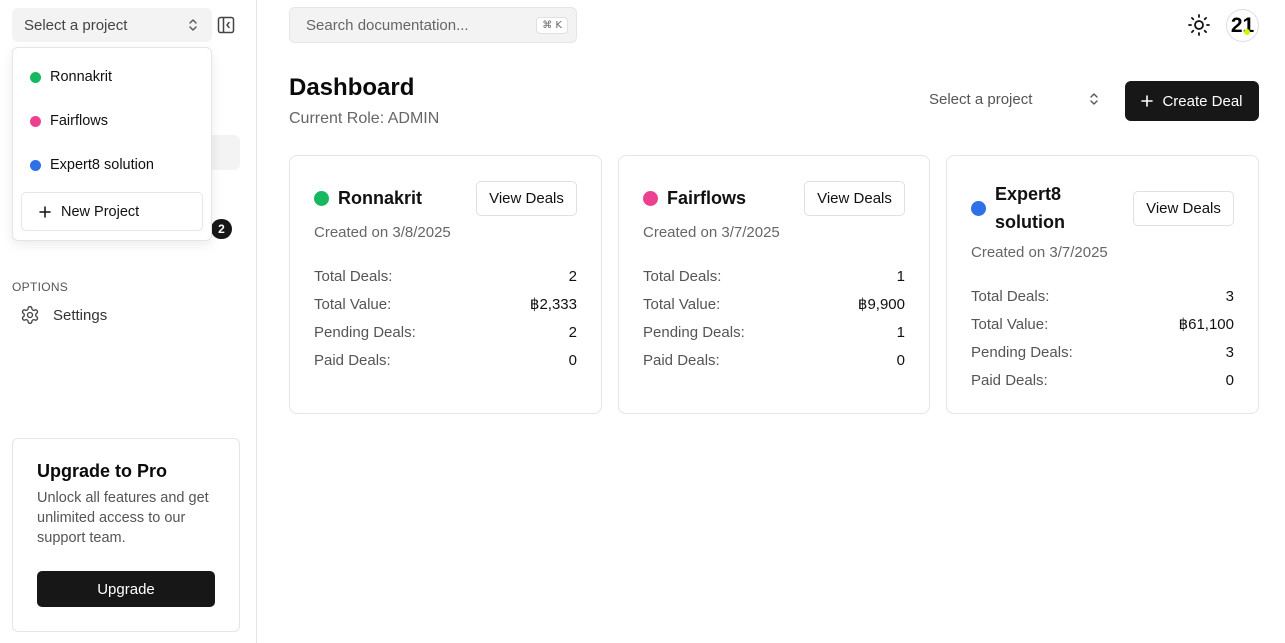 The height and width of the screenshot is (643, 1285). Describe the element at coordinates (1206, 324) in the screenshot. I see `stat-value: ฿61,100` at that location.